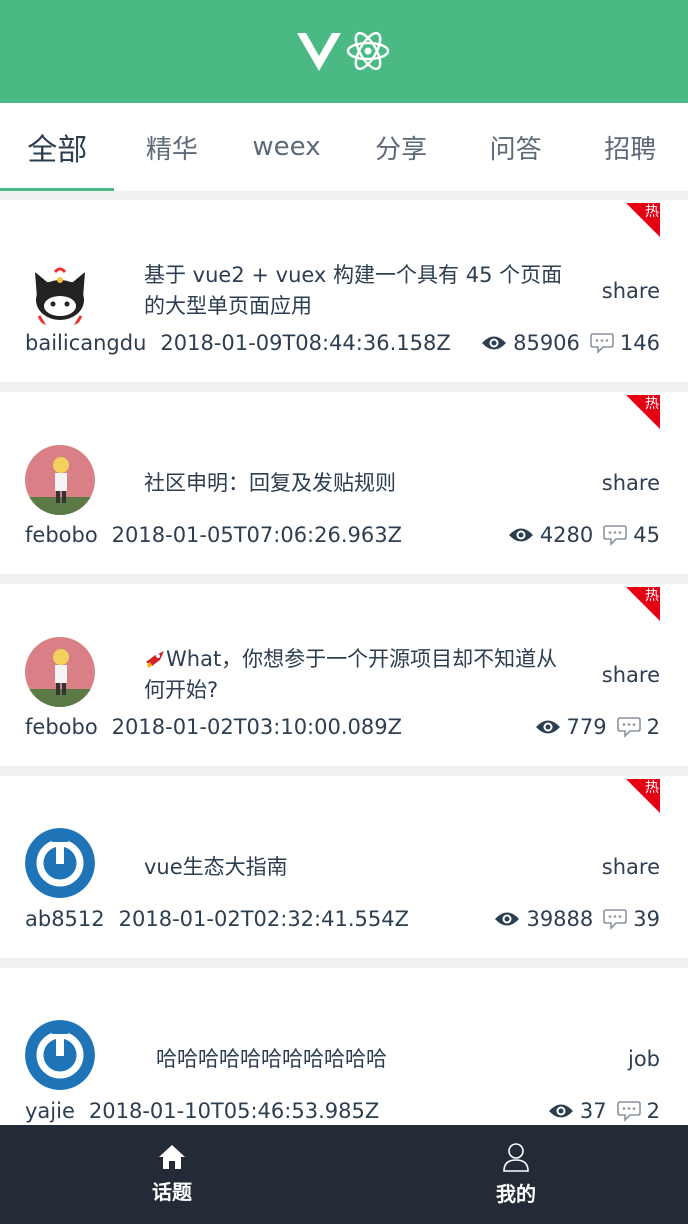 The image size is (688, 1224). I want to click on topic-date: 2018-01-02T02:32:41.554Z, so click(263, 919).